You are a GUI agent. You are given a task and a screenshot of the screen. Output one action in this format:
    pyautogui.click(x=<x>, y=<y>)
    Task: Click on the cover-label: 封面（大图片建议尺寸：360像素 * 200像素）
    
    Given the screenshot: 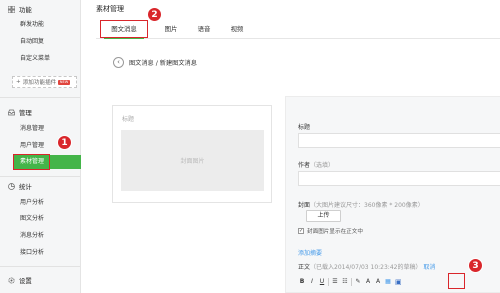 What is the action you would take?
    pyautogui.click(x=361, y=204)
    